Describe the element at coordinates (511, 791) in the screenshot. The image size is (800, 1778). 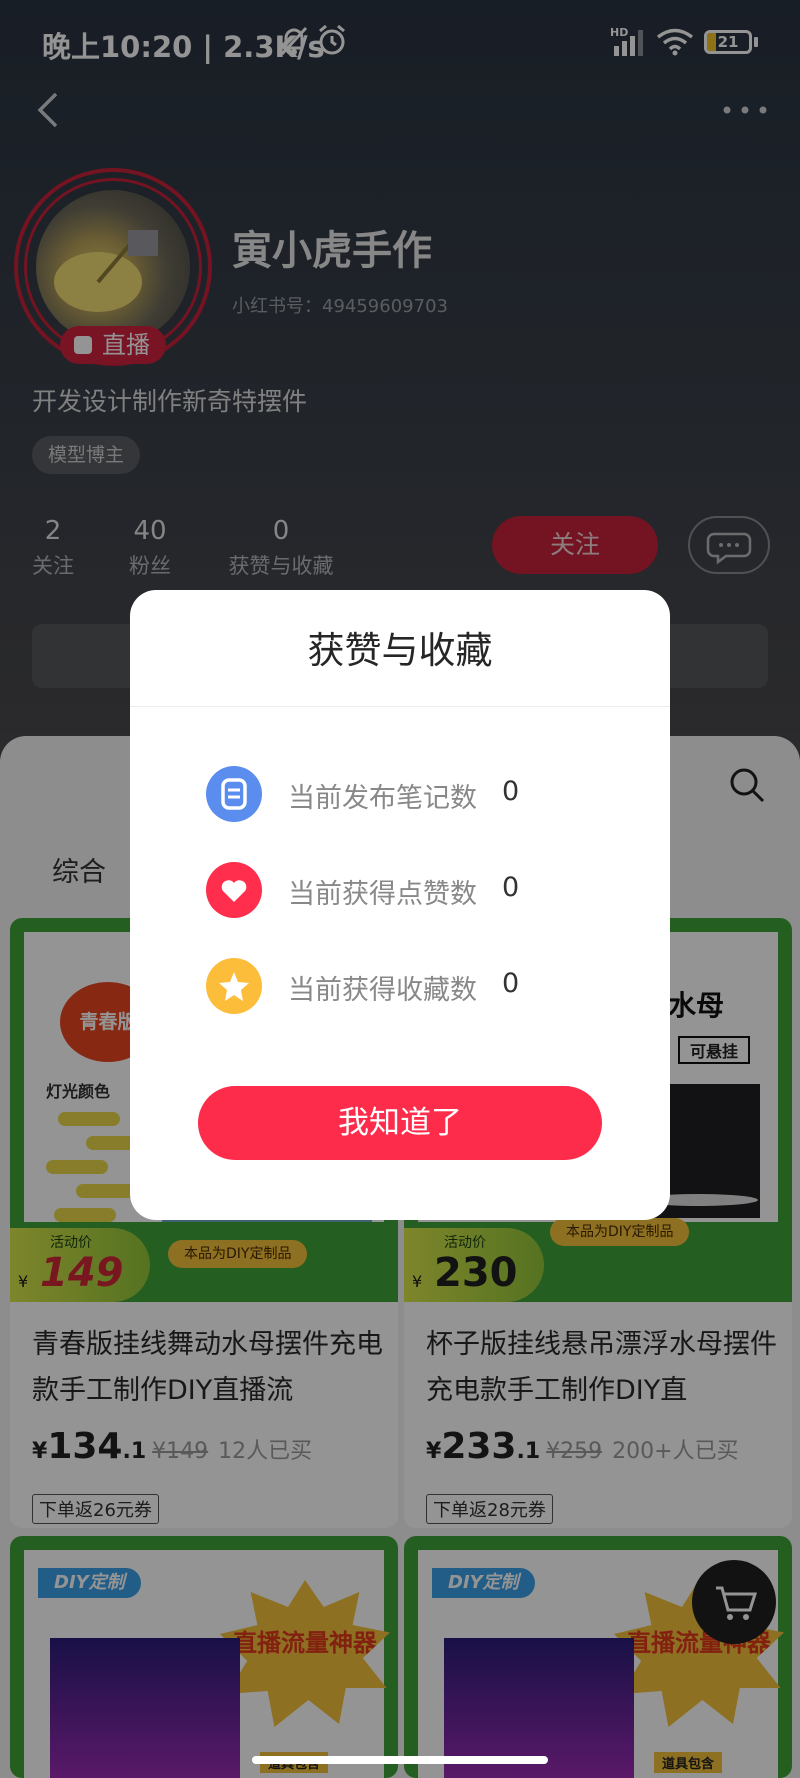
I see `notes-count-value: 0` at that location.